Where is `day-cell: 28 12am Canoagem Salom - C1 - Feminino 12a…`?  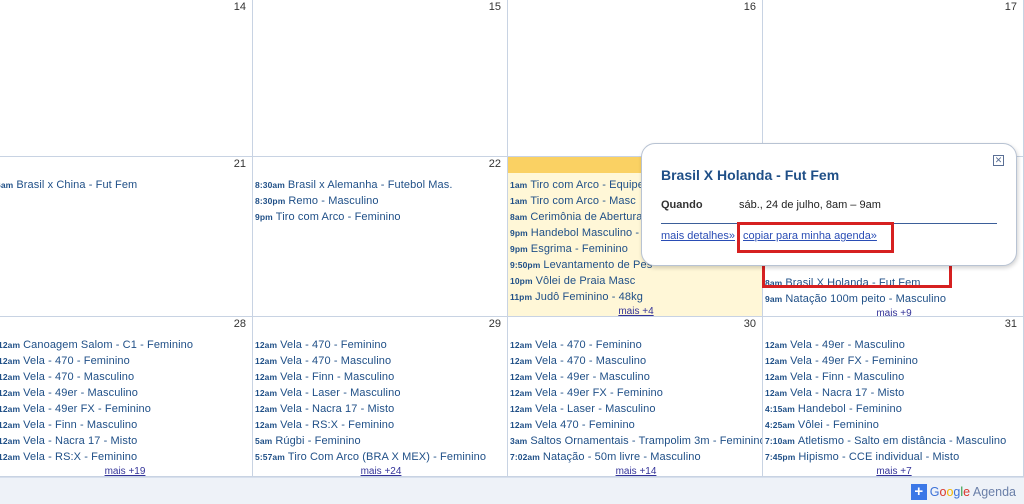 day-cell: 28 12am Canoagem Salom - C1 - Feminino 12a… is located at coordinates (126, 397).